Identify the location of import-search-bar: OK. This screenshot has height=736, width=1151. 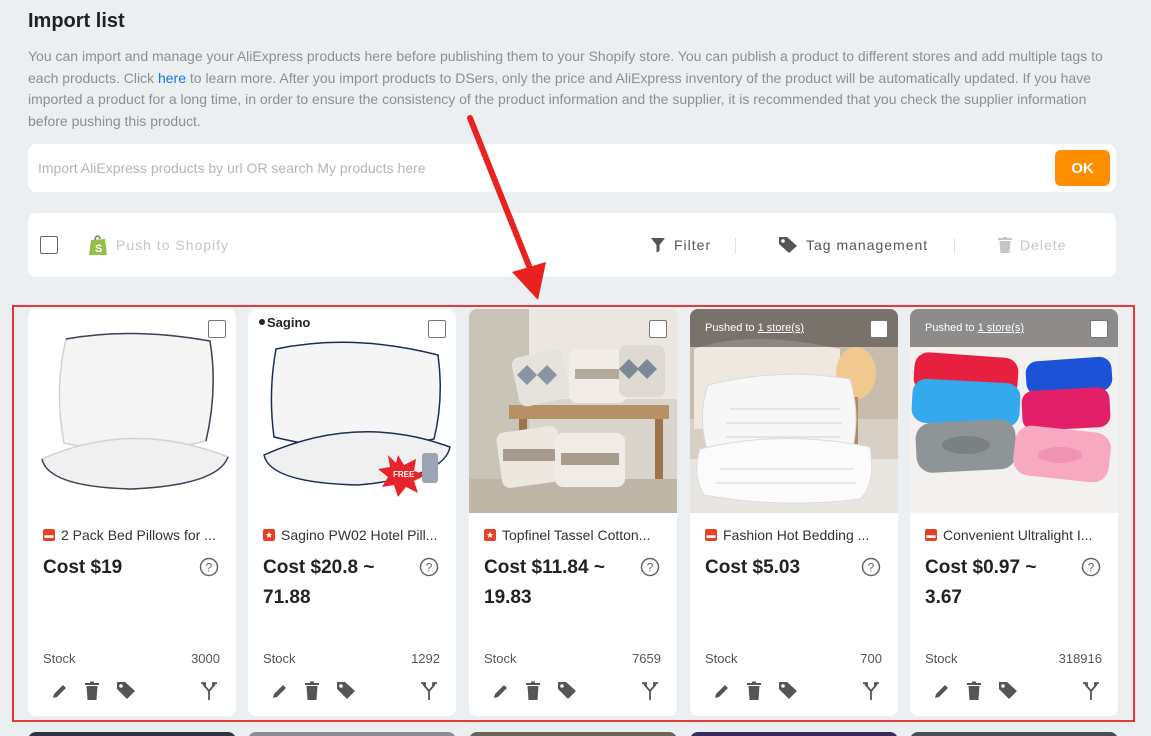
(572, 168).